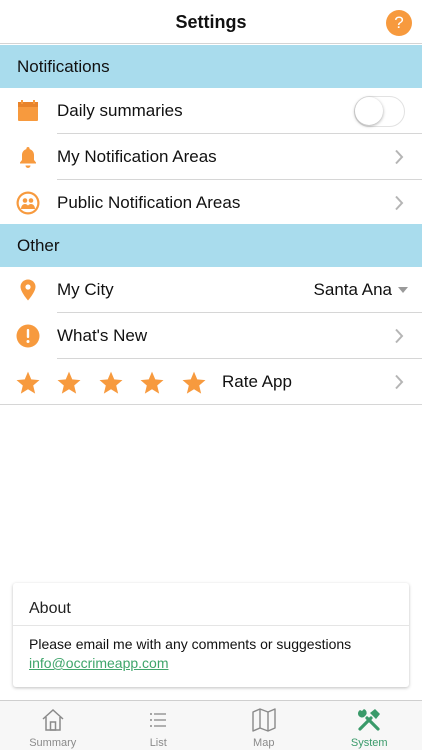  What do you see at coordinates (353, 290) in the screenshot?
I see `my-city-value: Santa Ana` at bounding box center [353, 290].